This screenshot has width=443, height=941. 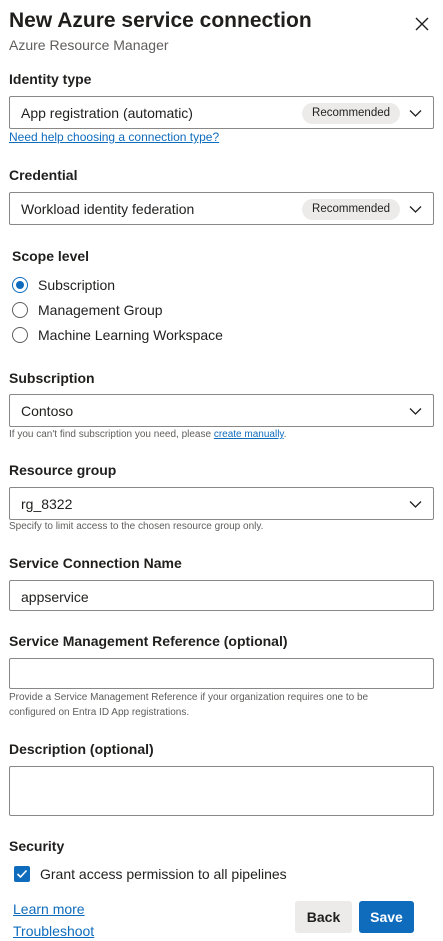 What do you see at coordinates (249, 434) in the screenshot?
I see `create-manually-link: create manually` at bounding box center [249, 434].